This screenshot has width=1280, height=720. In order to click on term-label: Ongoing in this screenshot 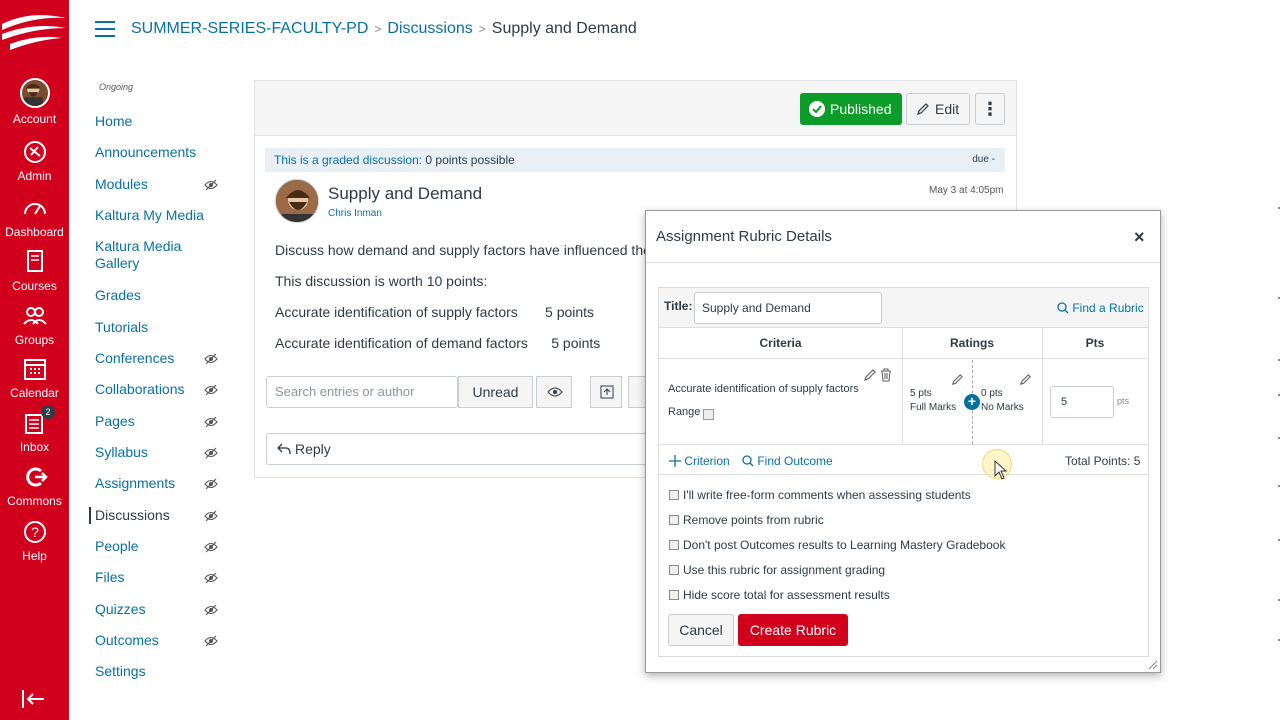, I will do `click(116, 87)`.